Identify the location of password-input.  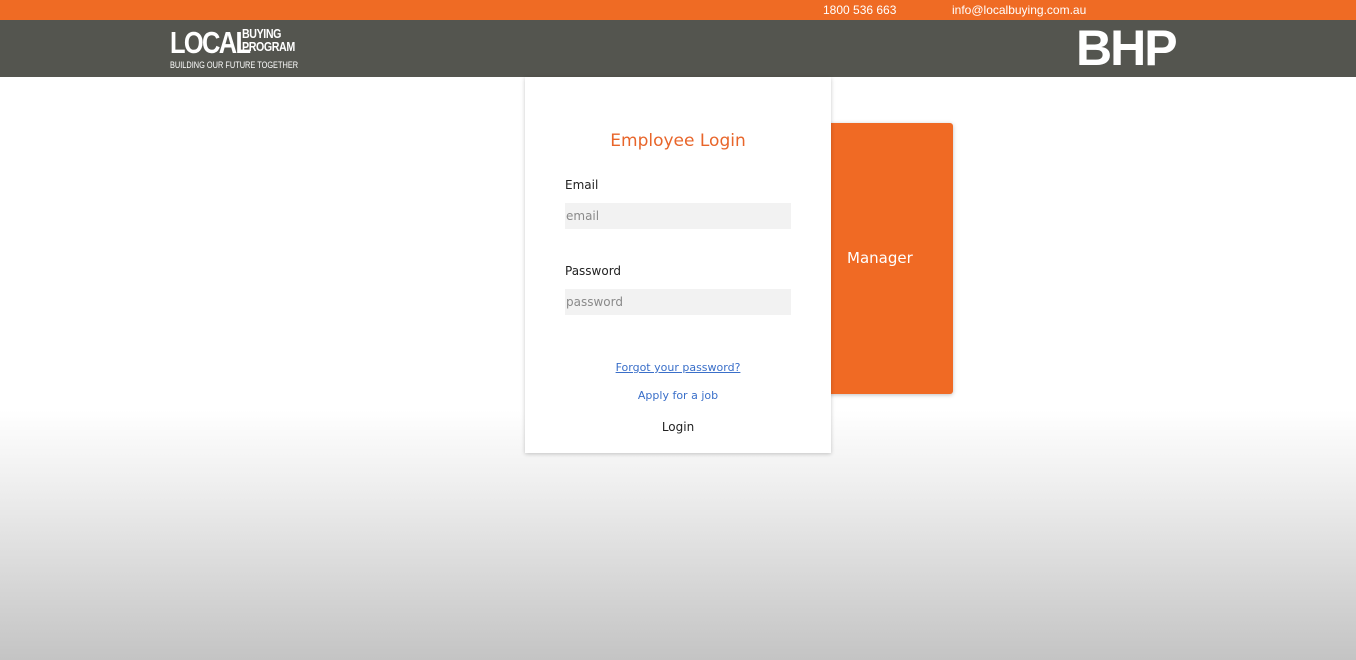
(678, 302).